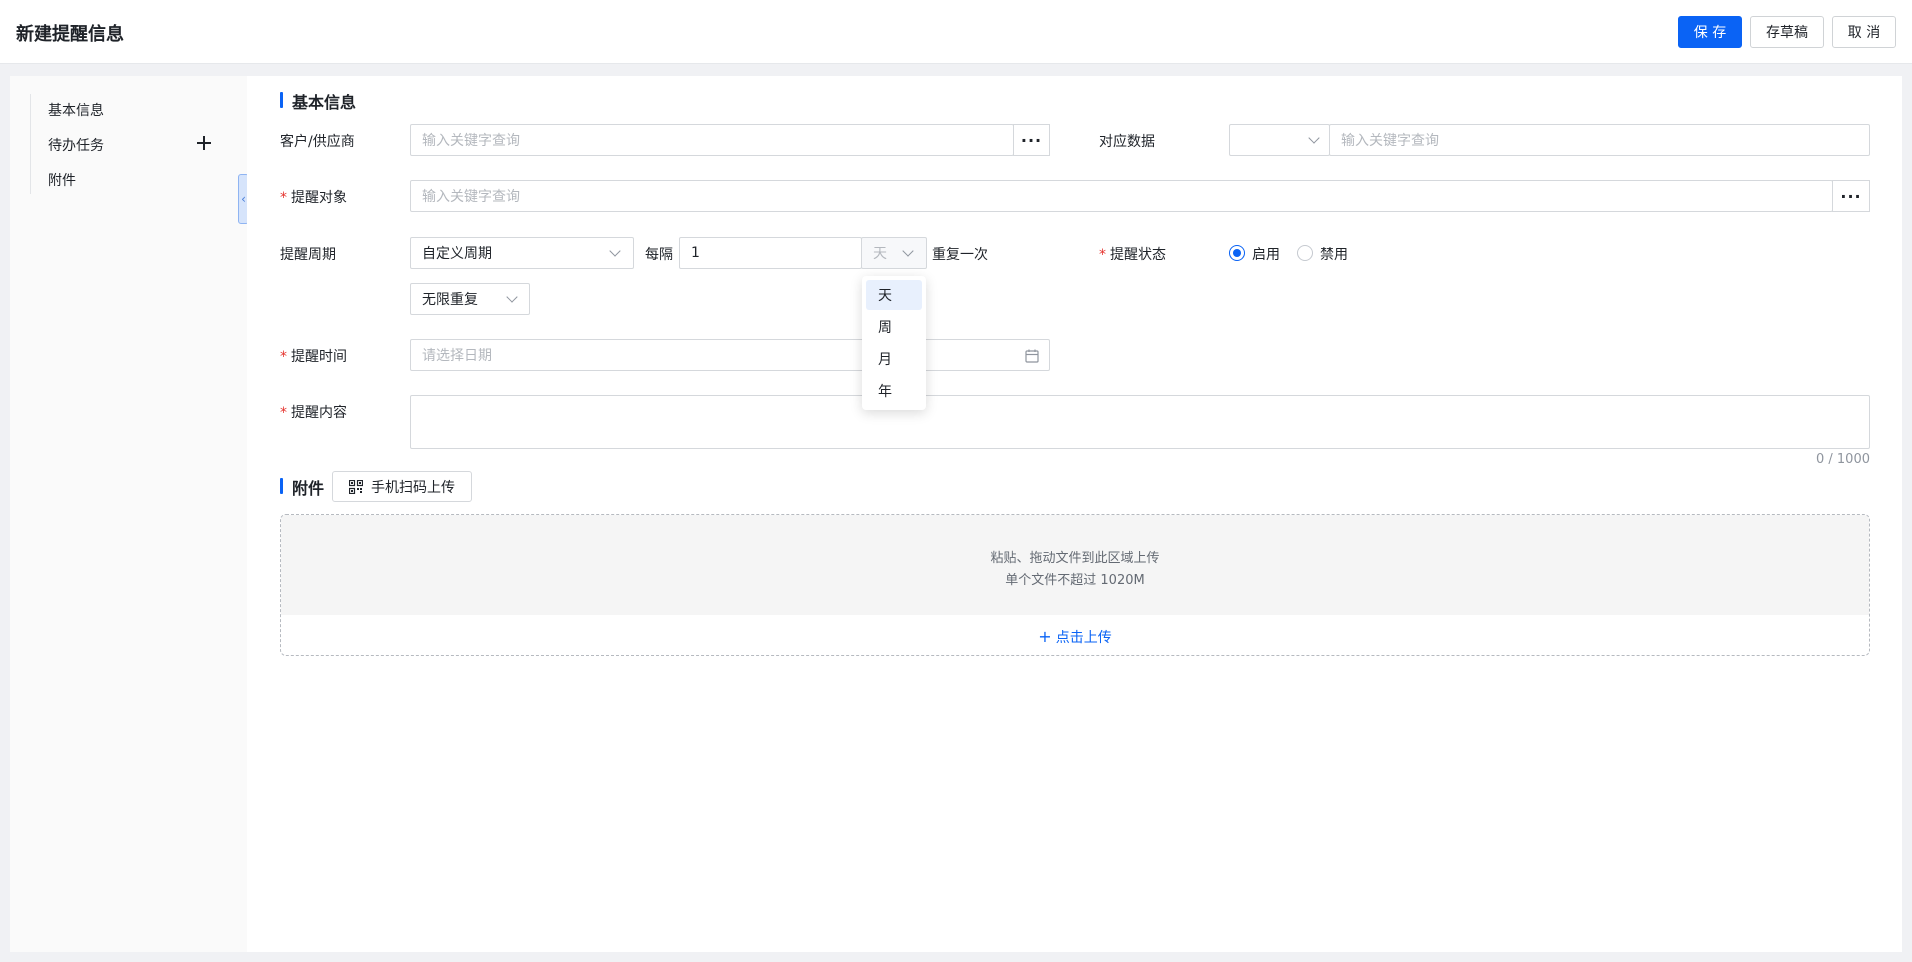 The height and width of the screenshot is (962, 1912). Describe the element at coordinates (1334, 254) in the screenshot. I see `status-option-disabled: 禁用` at that location.